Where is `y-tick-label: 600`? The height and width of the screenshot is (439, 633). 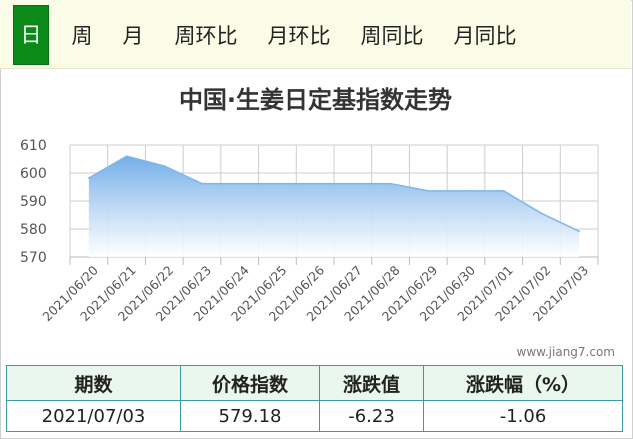
y-tick-label: 600 is located at coordinates (33, 174).